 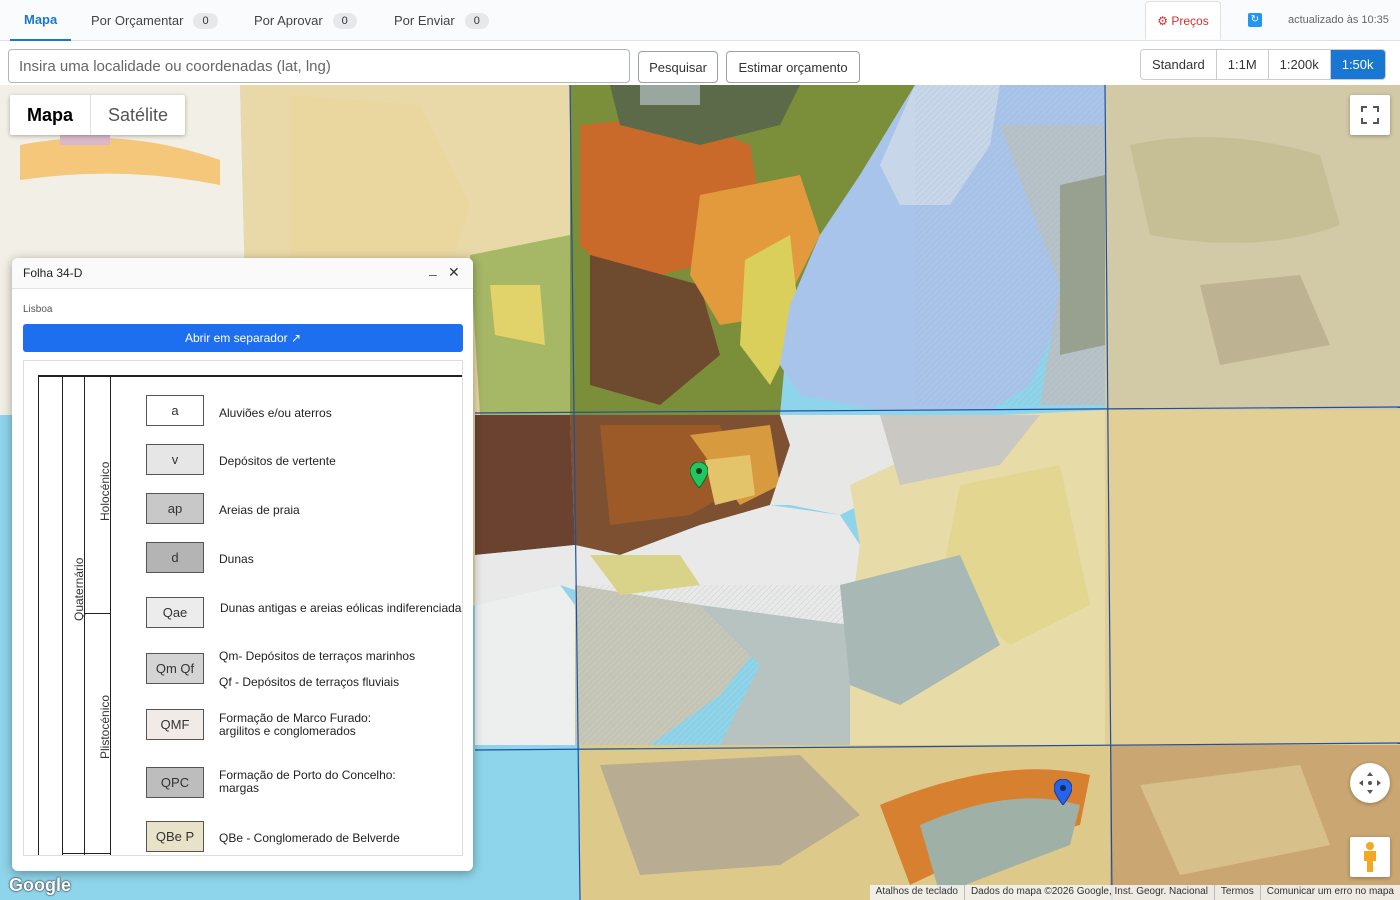 I want to click on legend-swatch: QMF, so click(x=175, y=724).